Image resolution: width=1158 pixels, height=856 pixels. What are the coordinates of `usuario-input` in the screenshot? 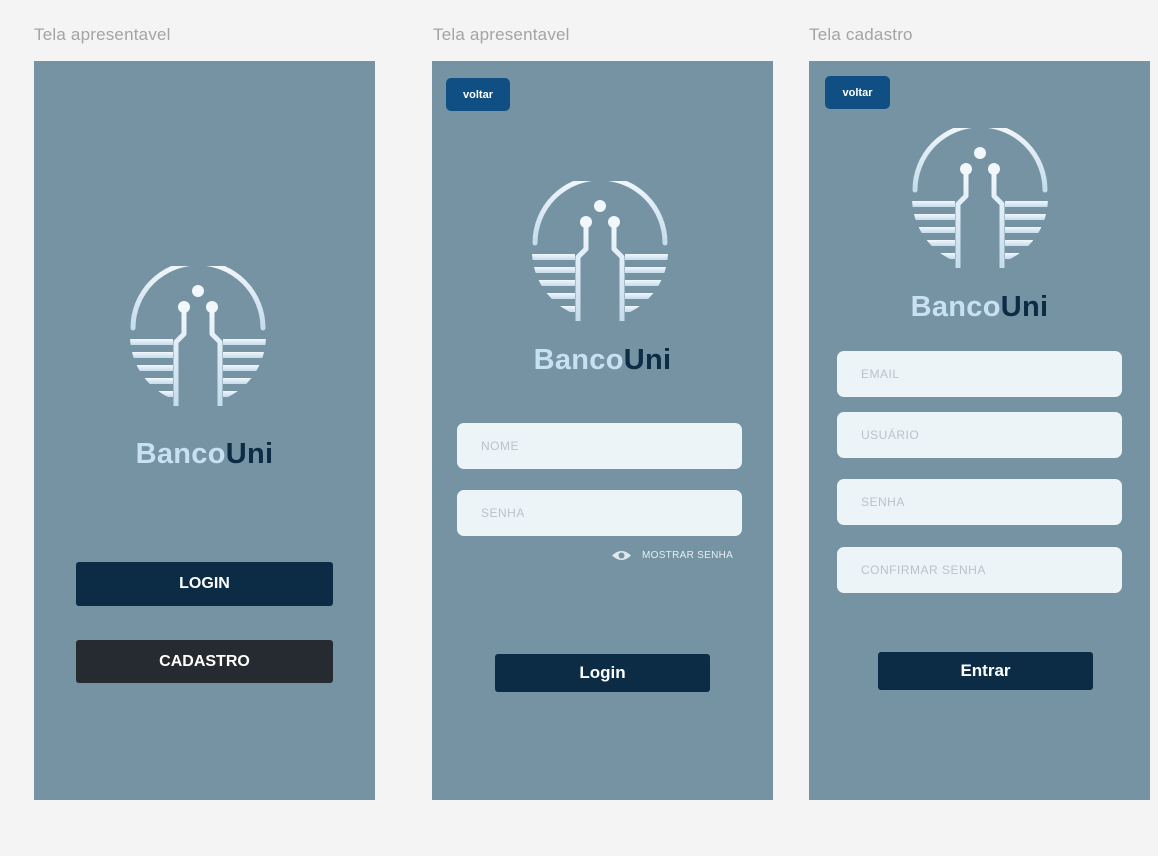 It's located at (979, 435).